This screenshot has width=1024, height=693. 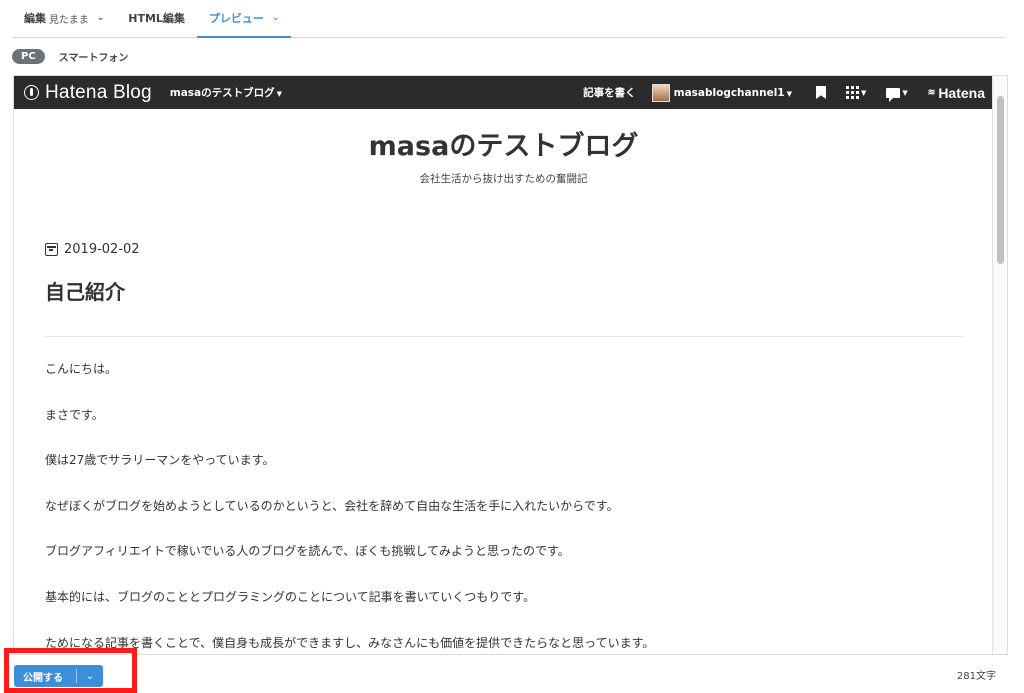 I want to click on tab-wysiwyg-sub: 見たまま, so click(x=69, y=20).